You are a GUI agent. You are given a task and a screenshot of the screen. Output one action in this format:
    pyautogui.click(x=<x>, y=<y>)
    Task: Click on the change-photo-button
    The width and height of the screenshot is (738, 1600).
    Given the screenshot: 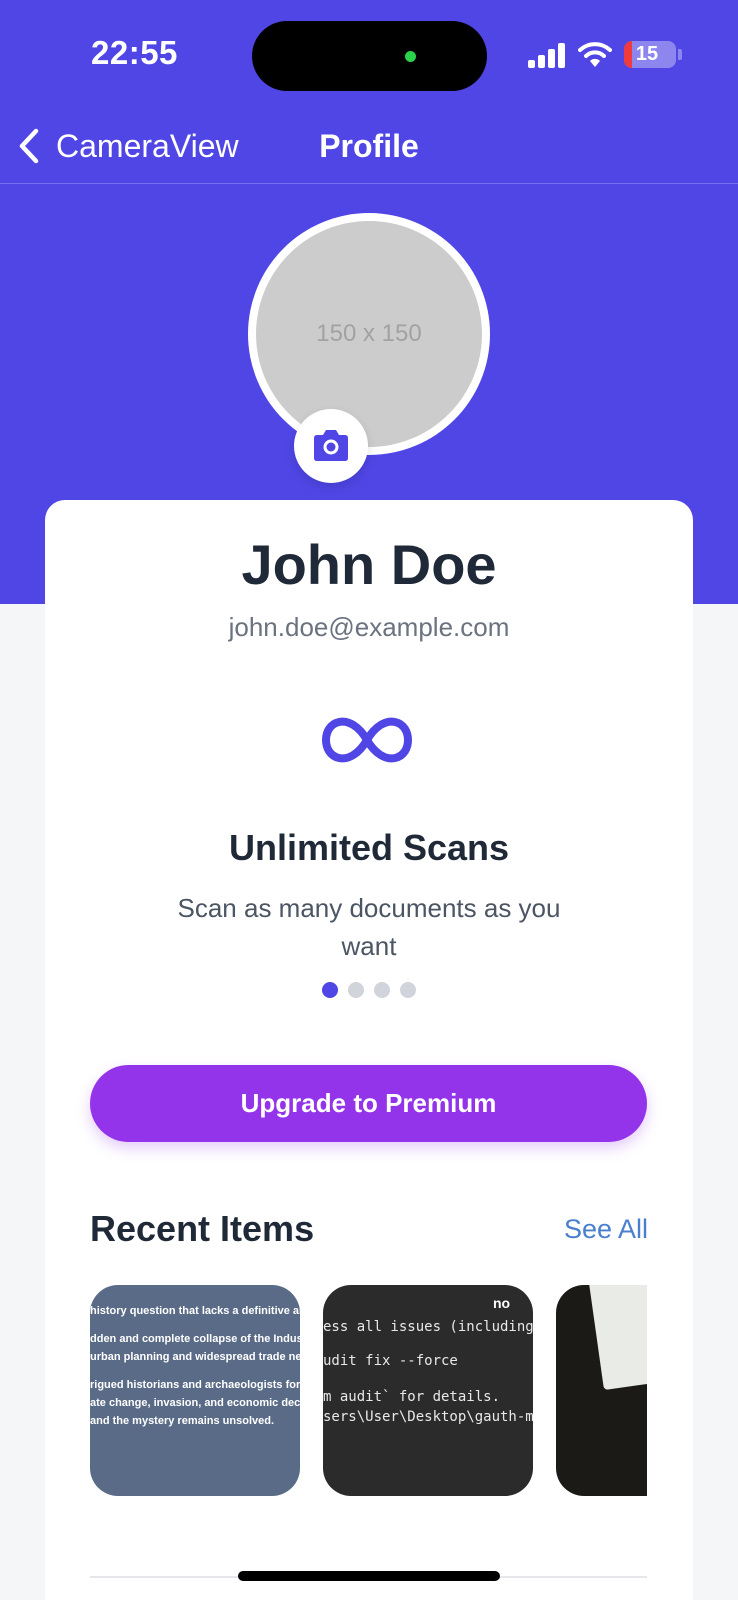 What is the action you would take?
    pyautogui.click(x=331, y=446)
    